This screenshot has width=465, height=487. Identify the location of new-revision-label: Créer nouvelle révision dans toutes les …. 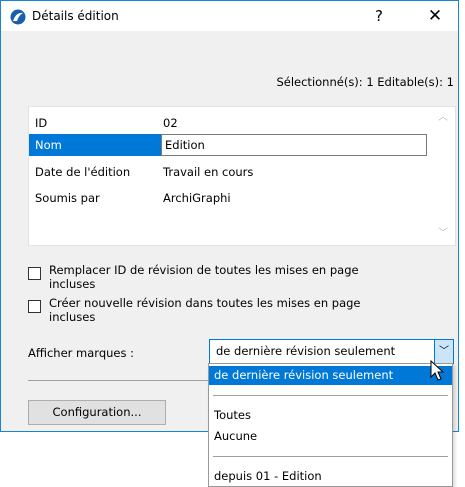
(229, 310).